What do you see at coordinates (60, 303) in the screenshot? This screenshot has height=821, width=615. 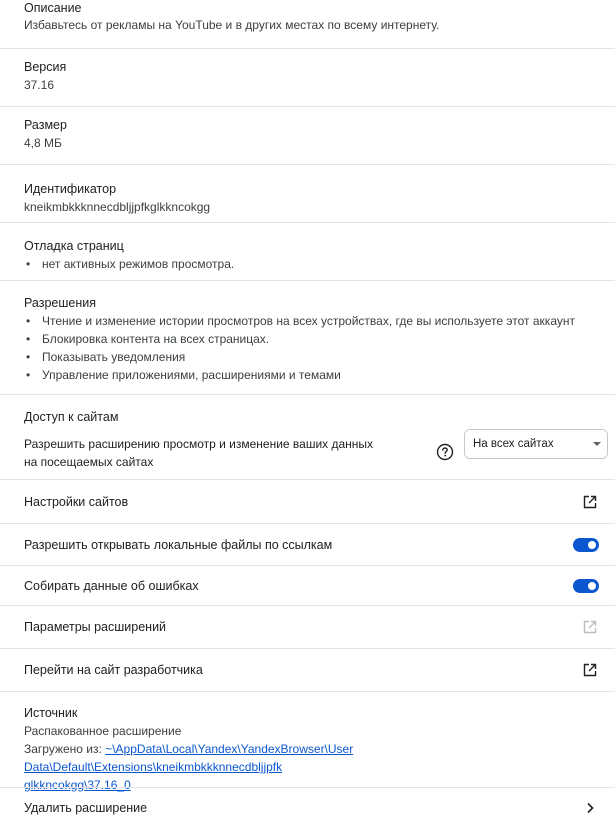 I see `permissions-label: Разрешения` at bounding box center [60, 303].